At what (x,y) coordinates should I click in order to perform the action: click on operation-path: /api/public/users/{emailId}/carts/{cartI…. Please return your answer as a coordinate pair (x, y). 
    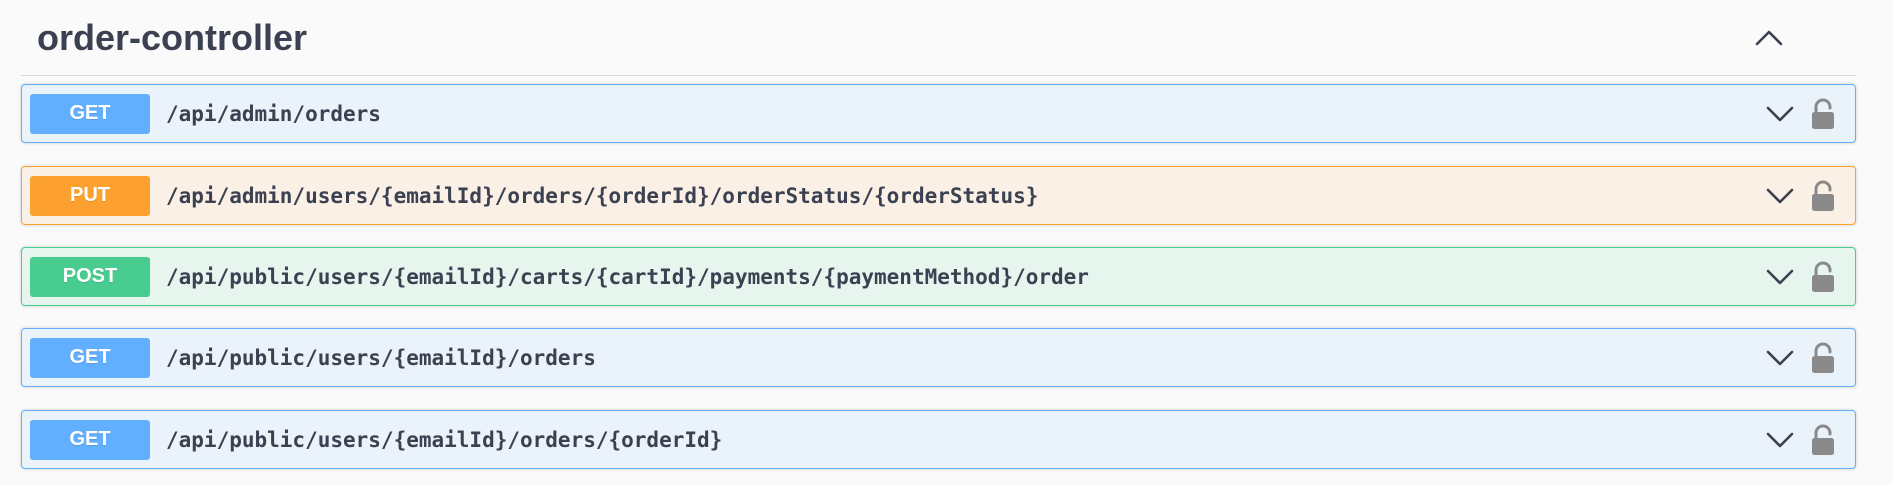
    Looking at the image, I should click on (964, 277).